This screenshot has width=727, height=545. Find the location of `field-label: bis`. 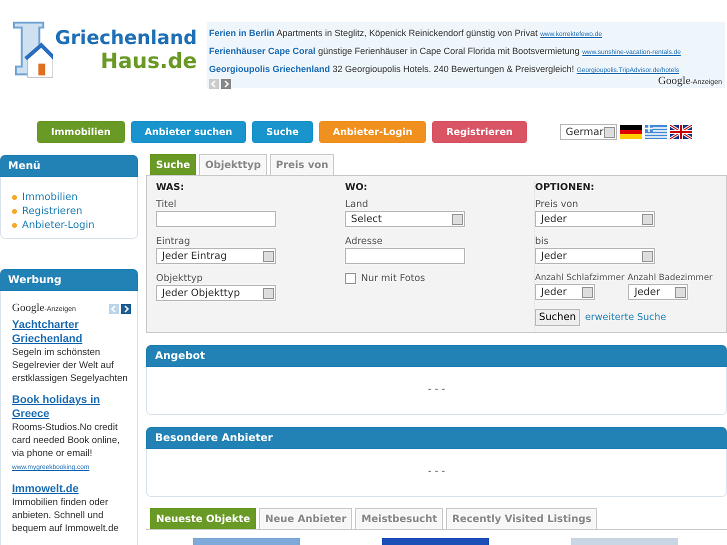

field-label: bis is located at coordinates (542, 241).